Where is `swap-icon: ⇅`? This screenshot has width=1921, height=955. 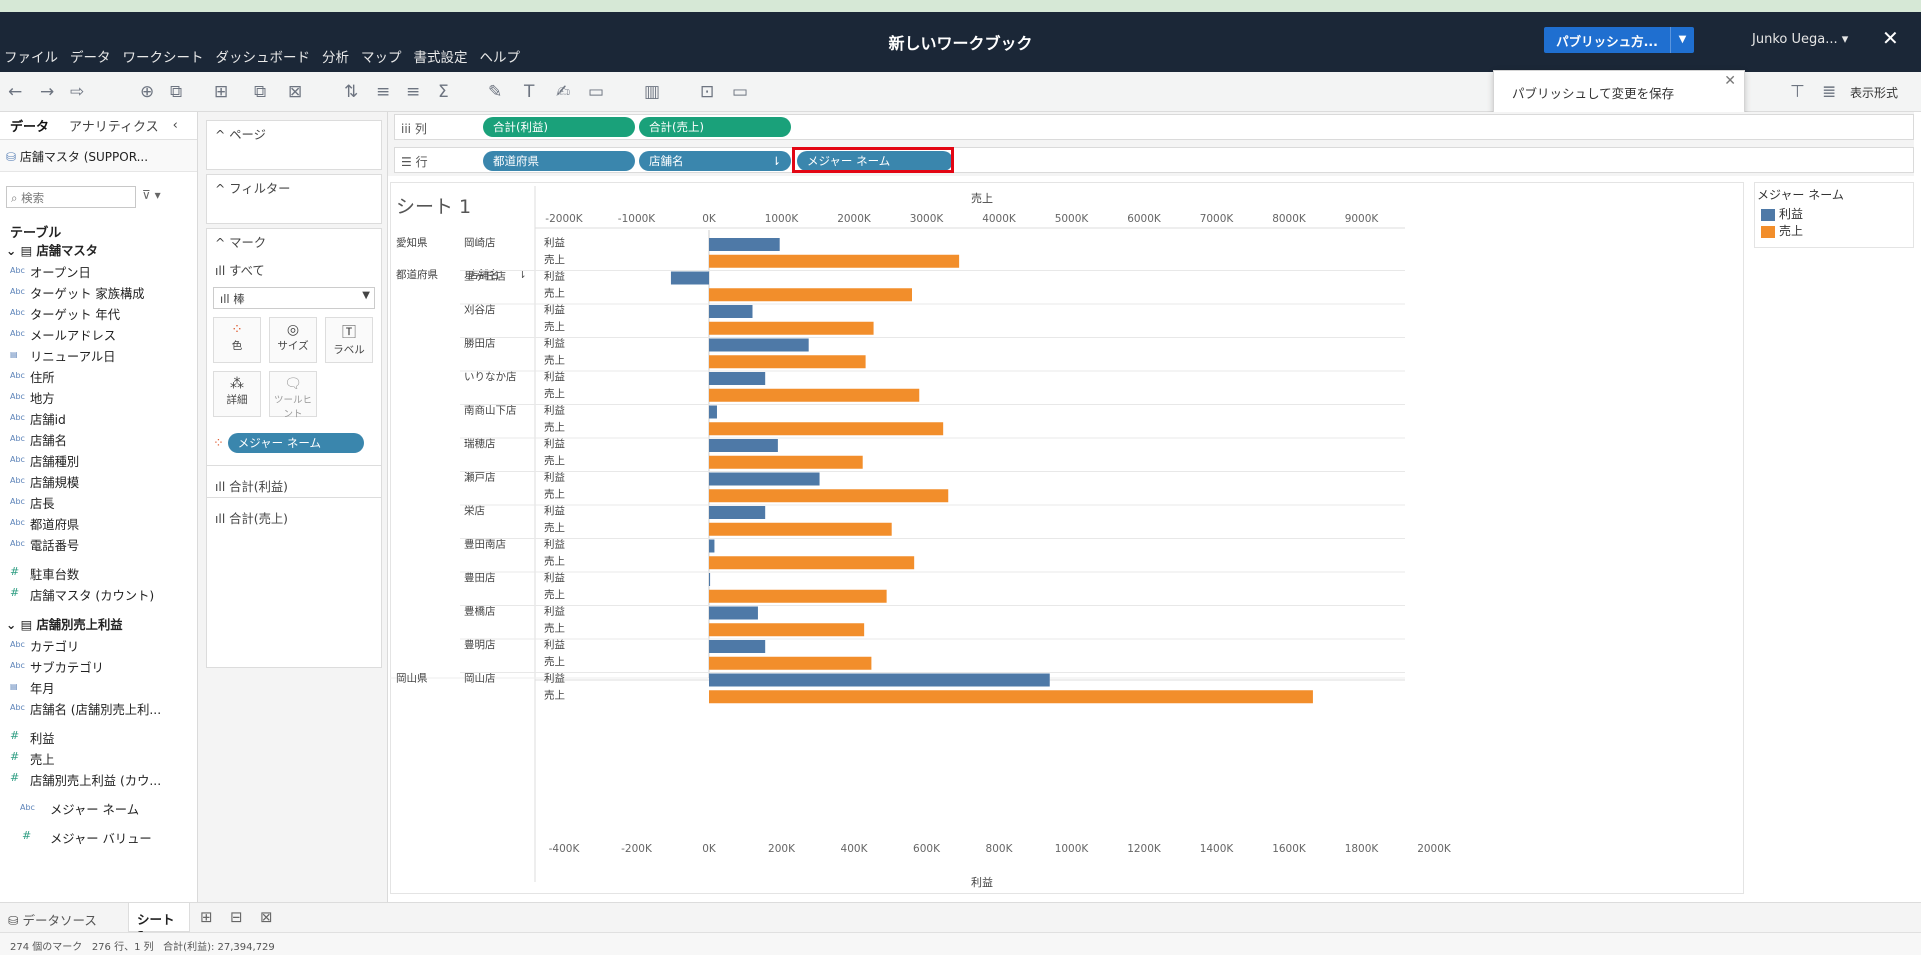 swap-icon: ⇅ is located at coordinates (351, 92).